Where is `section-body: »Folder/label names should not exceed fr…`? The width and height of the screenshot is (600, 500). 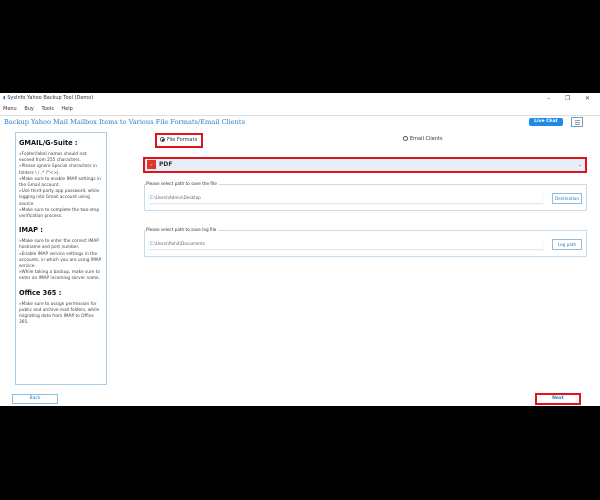
section-body: »Folder/label names should not exceed fr… is located at coordinates (61, 186).